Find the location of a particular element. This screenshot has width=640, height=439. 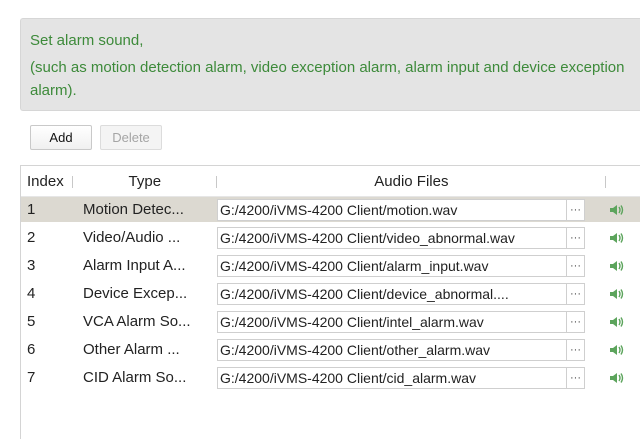

header-index: Index is located at coordinates (47, 181).